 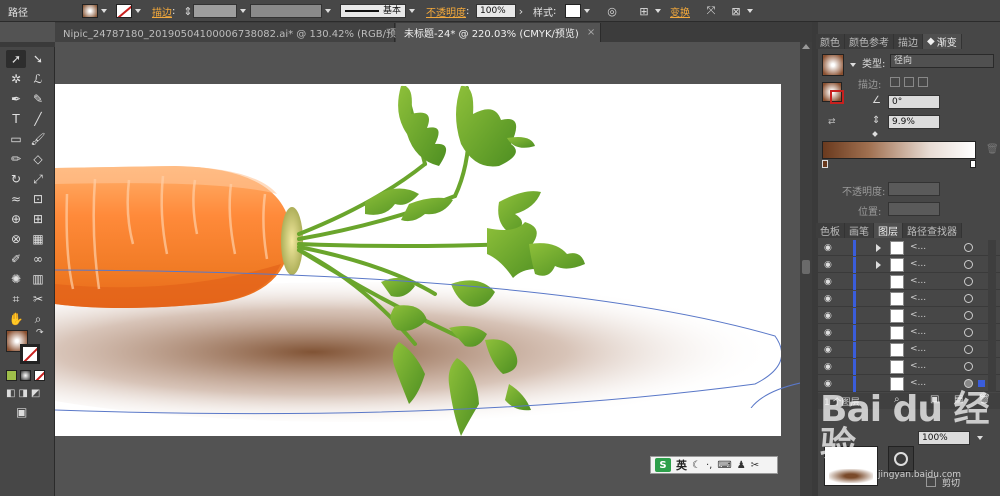 I want to click on gradient-preview-swatch, so click(x=833, y=65).